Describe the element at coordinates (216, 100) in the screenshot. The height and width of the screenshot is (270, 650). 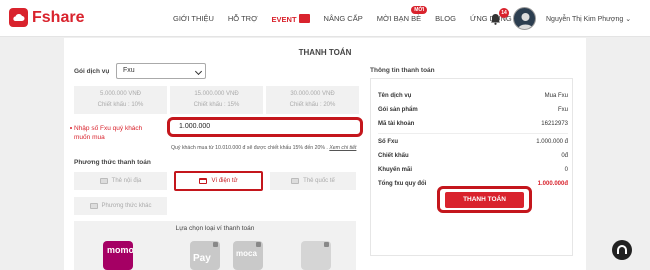
I see `package-option: 15.000.000 VNĐ Chiết khấu : 15%` at that location.